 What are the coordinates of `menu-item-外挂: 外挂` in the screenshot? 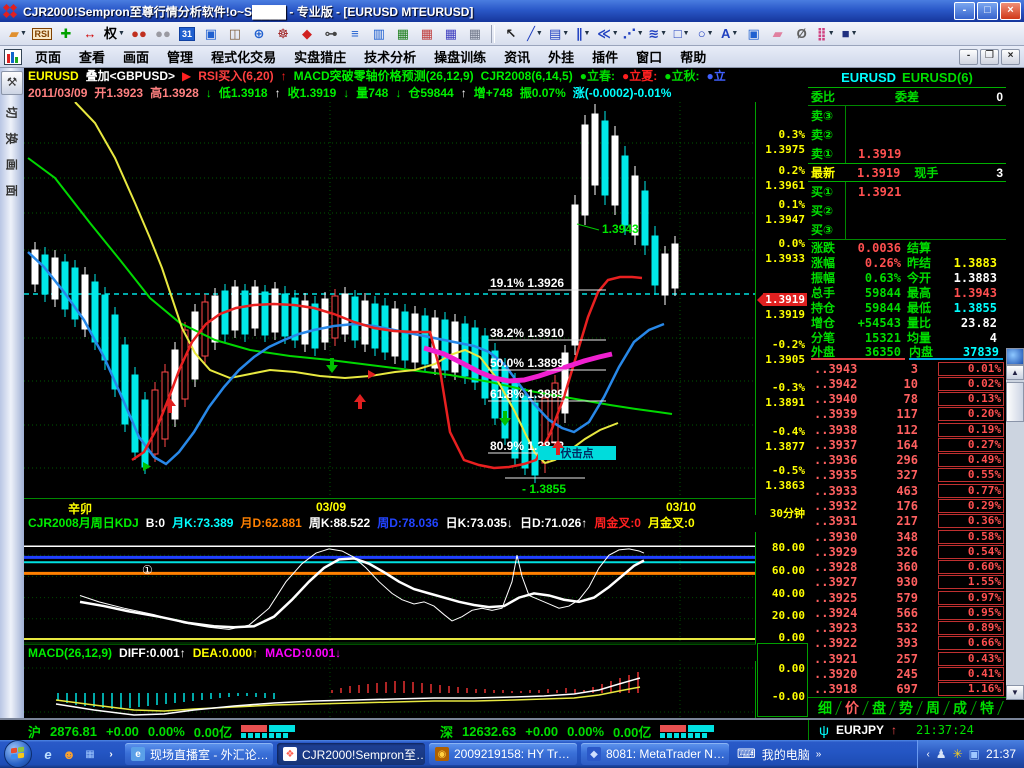 It's located at (561, 56).